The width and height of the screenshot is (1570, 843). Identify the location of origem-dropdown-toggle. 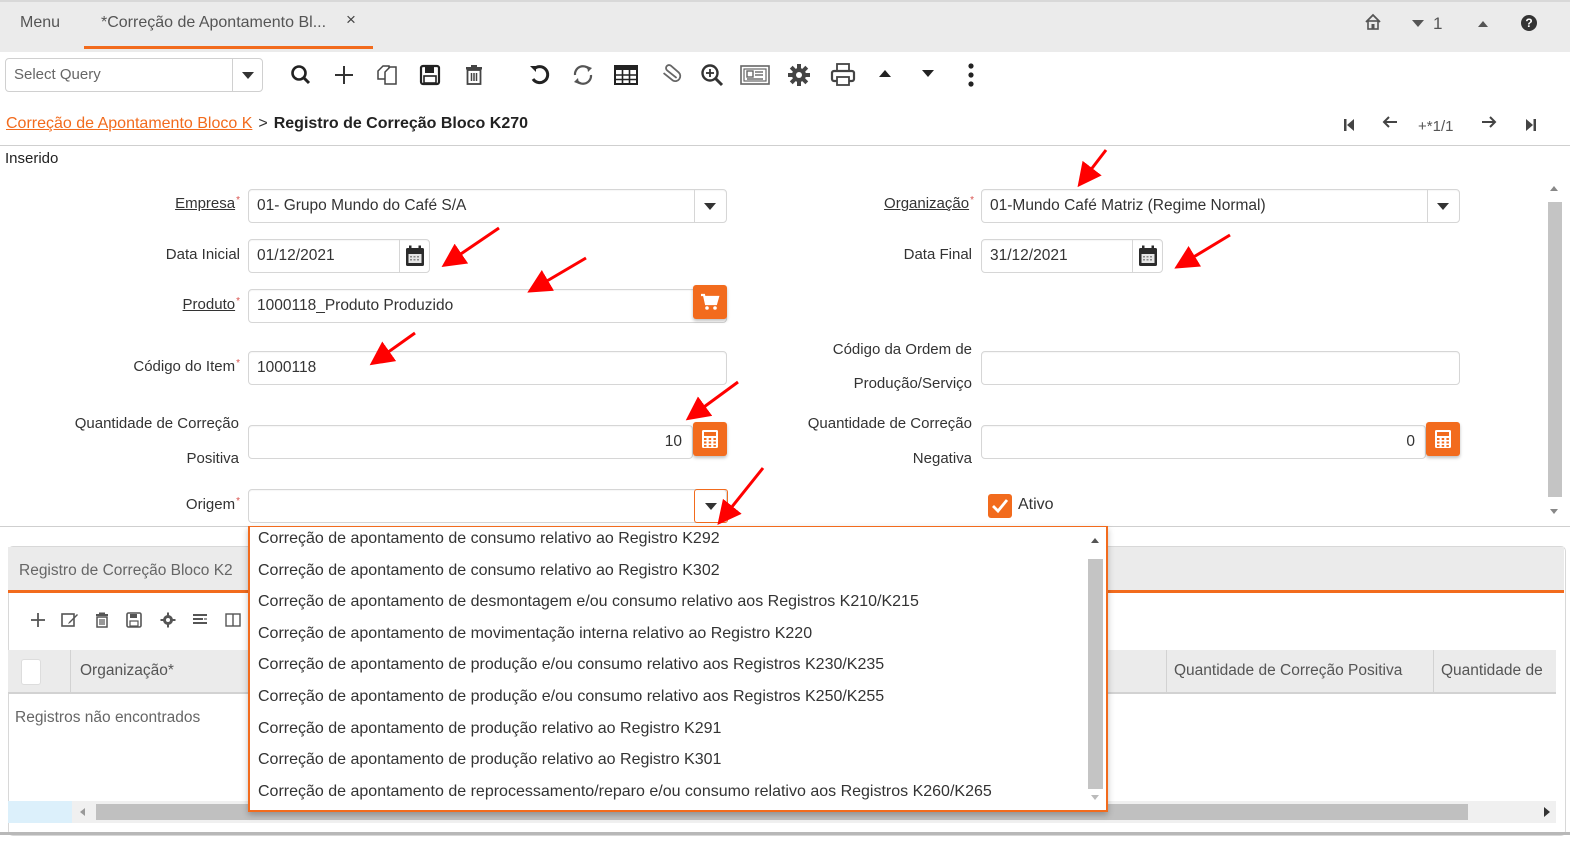
(711, 506).